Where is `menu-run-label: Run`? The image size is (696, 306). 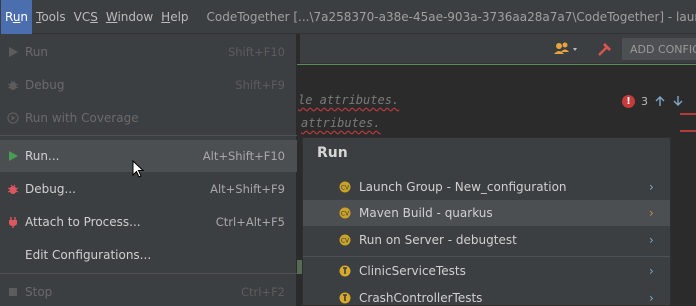
menu-run-label: Run is located at coordinates (17, 16).